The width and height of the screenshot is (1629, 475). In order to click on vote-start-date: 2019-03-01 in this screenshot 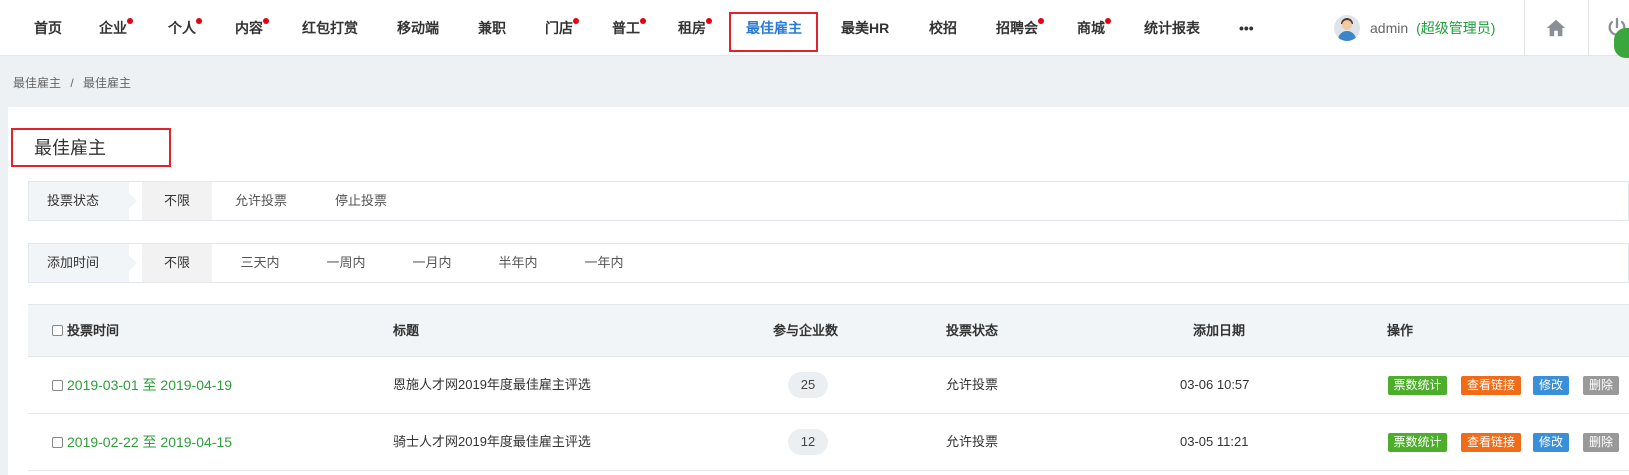, I will do `click(103, 385)`.